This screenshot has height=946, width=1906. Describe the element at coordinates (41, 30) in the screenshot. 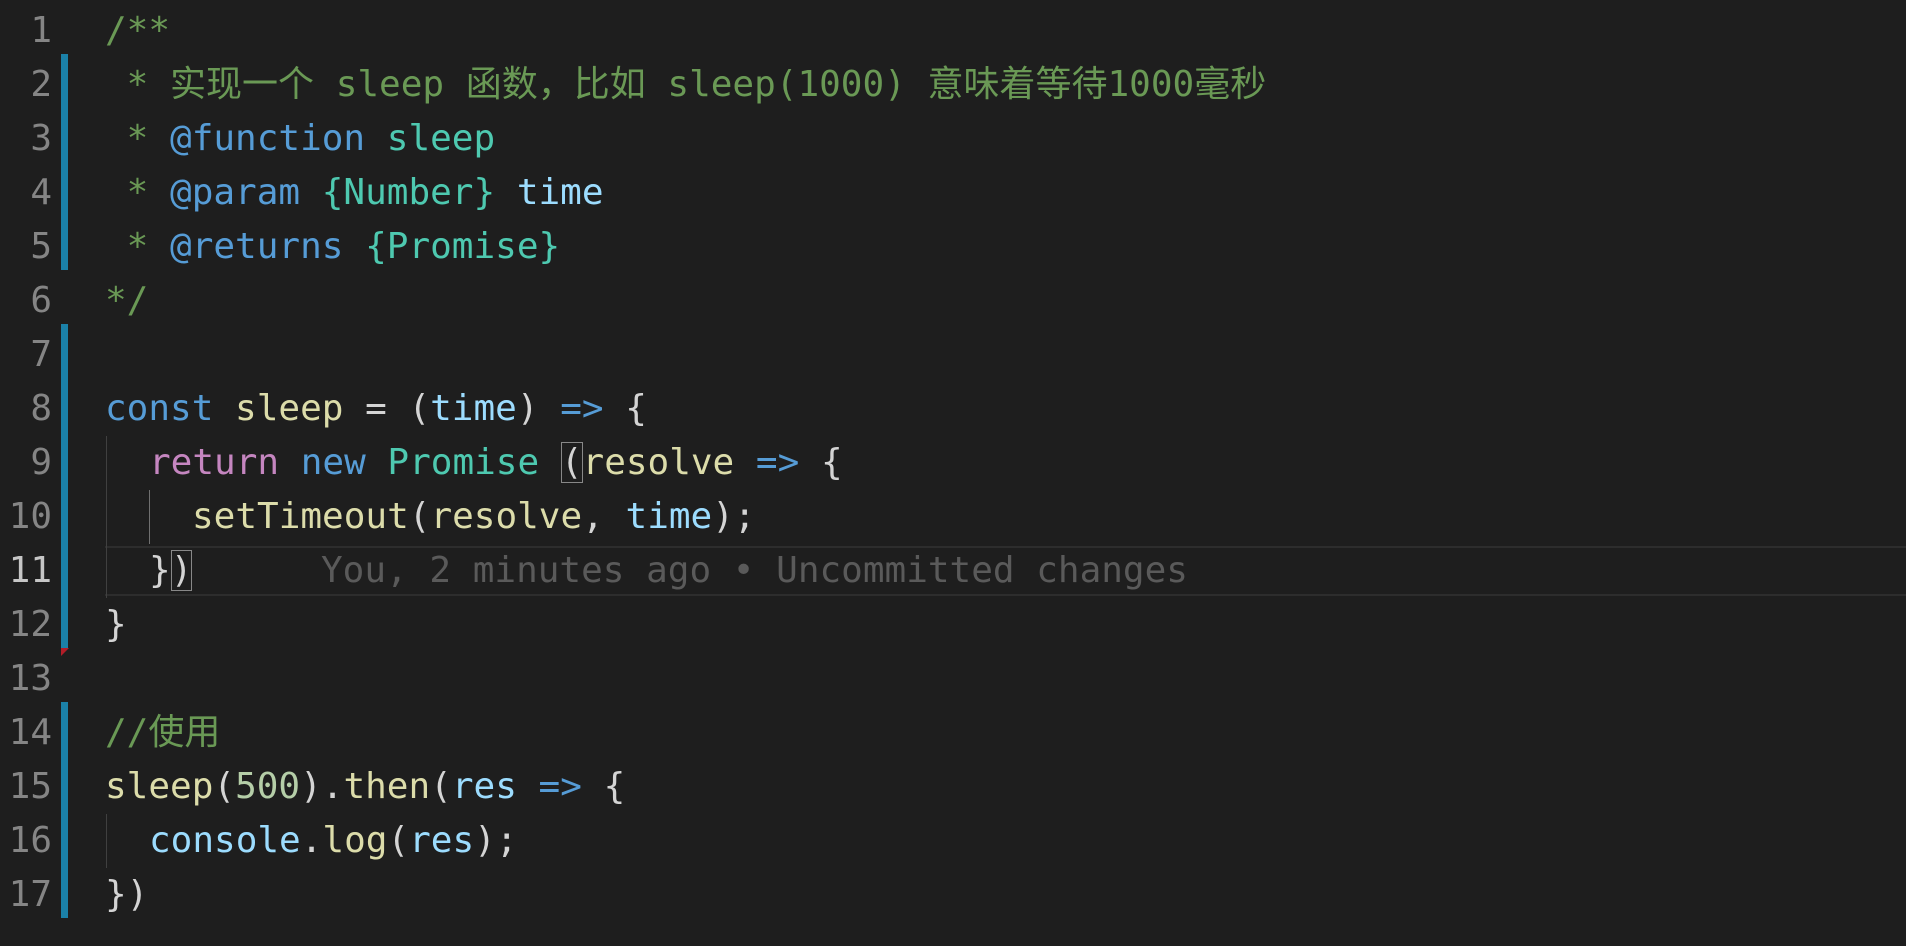

I see `line-number: 1` at that location.